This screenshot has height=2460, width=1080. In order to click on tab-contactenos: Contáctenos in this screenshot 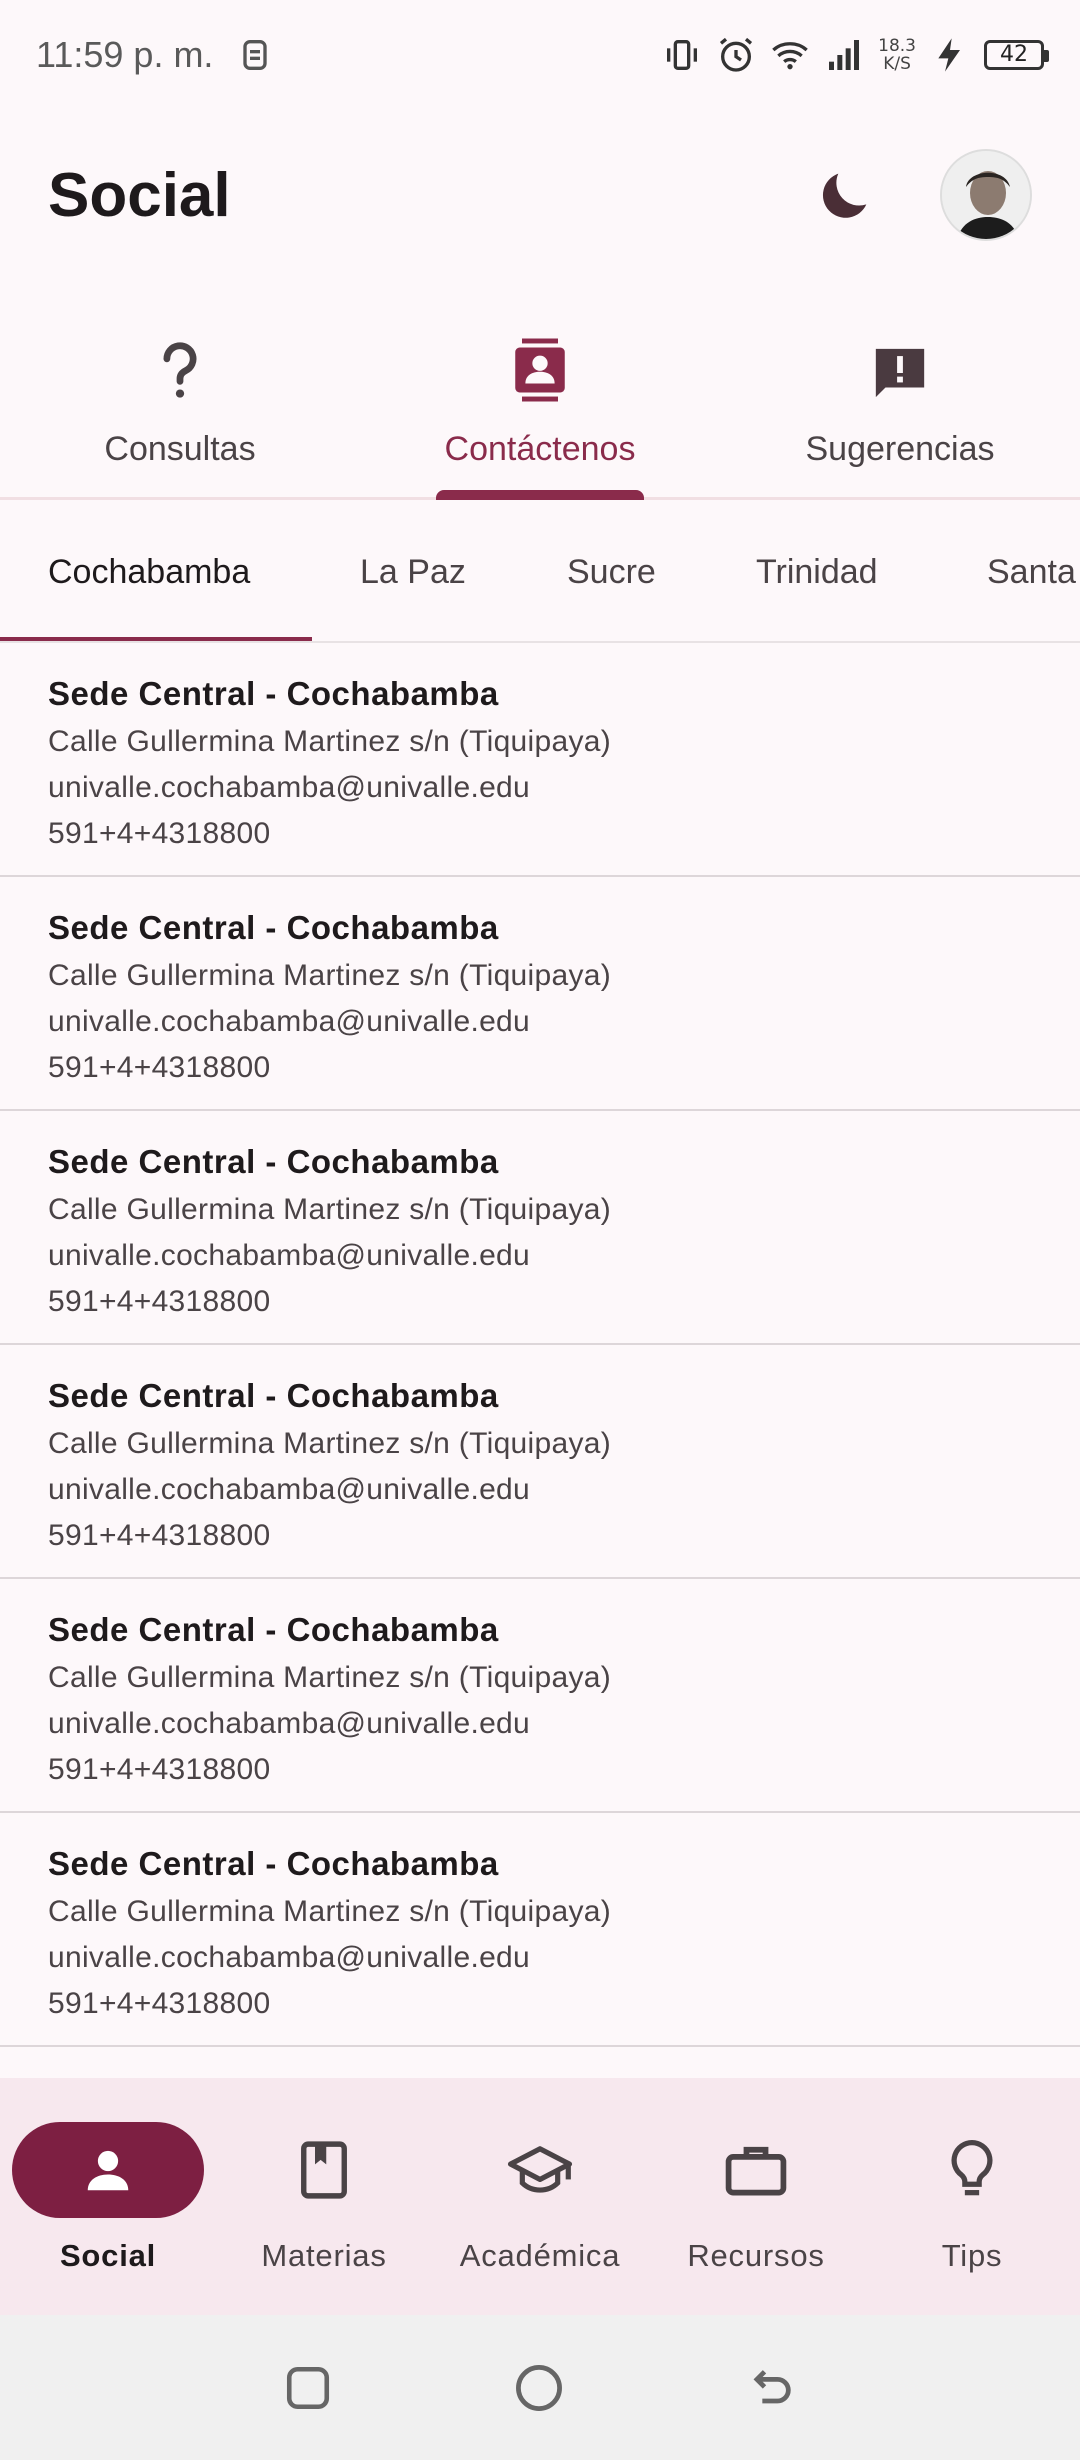, I will do `click(540, 398)`.